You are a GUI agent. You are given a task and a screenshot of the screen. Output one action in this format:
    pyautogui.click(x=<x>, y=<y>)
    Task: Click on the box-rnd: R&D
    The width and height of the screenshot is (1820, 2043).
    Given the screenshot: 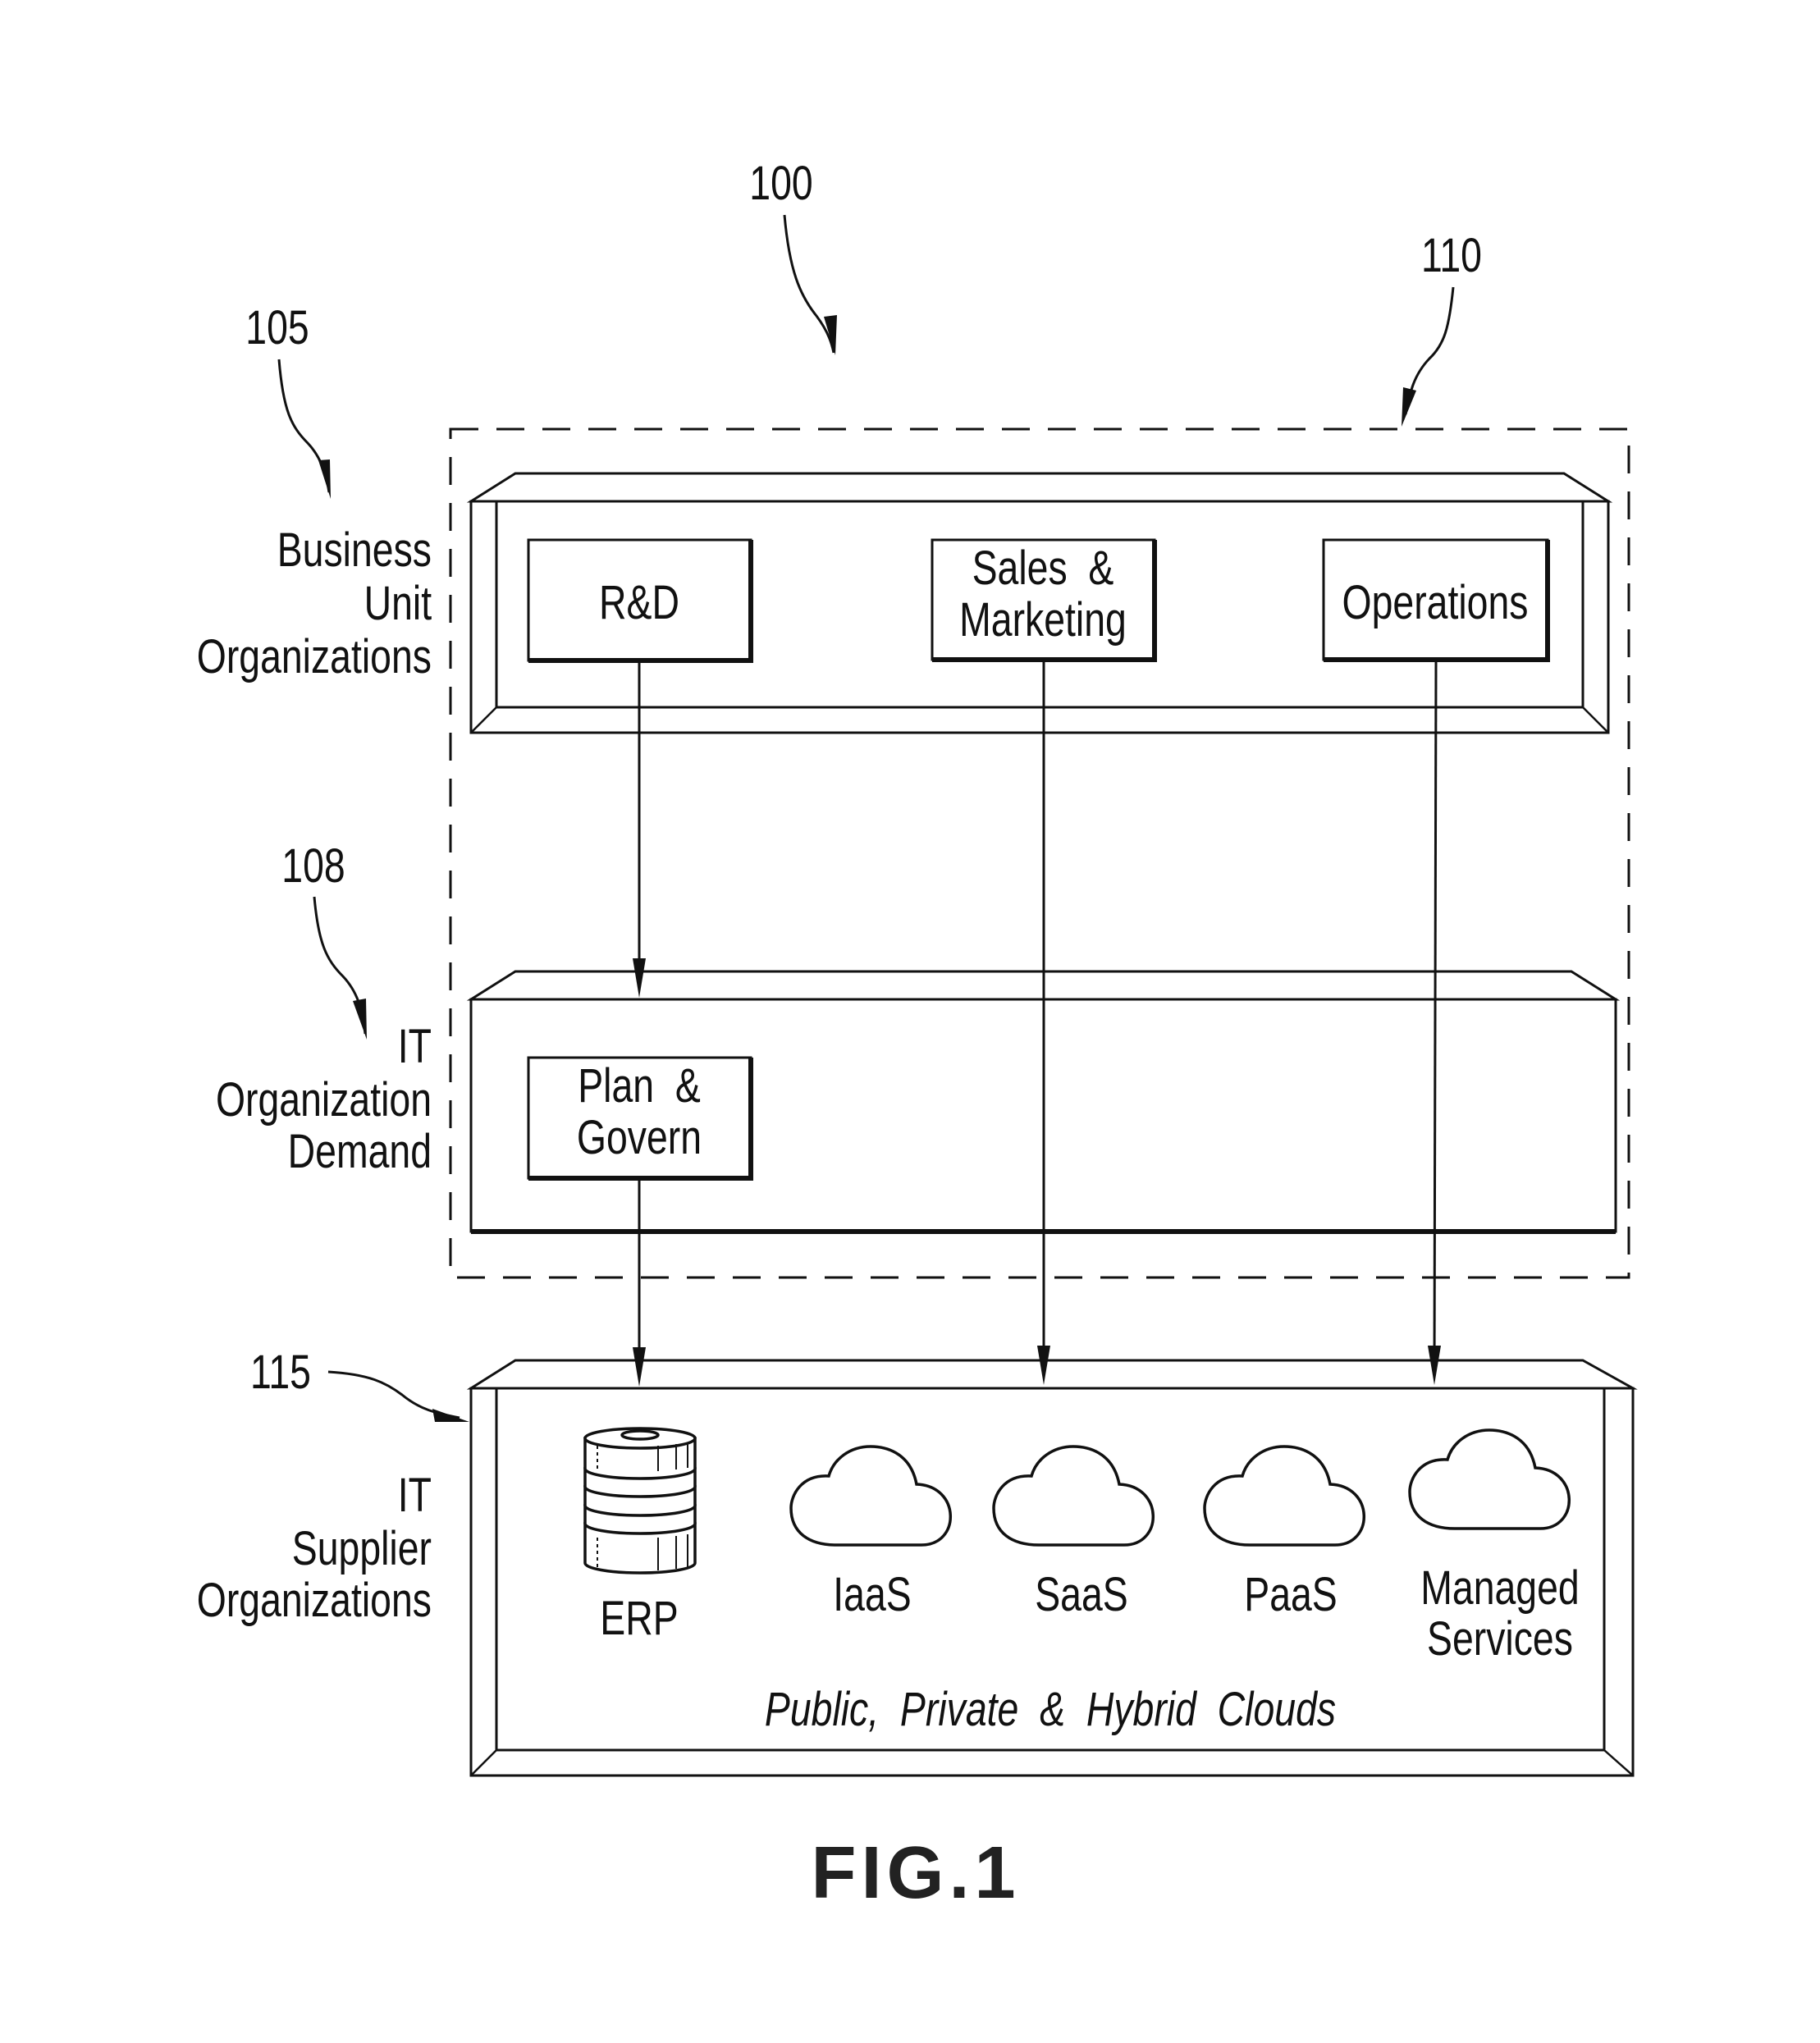 What is the action you would take?
    pyautogui.click(x=640, y=600)
    